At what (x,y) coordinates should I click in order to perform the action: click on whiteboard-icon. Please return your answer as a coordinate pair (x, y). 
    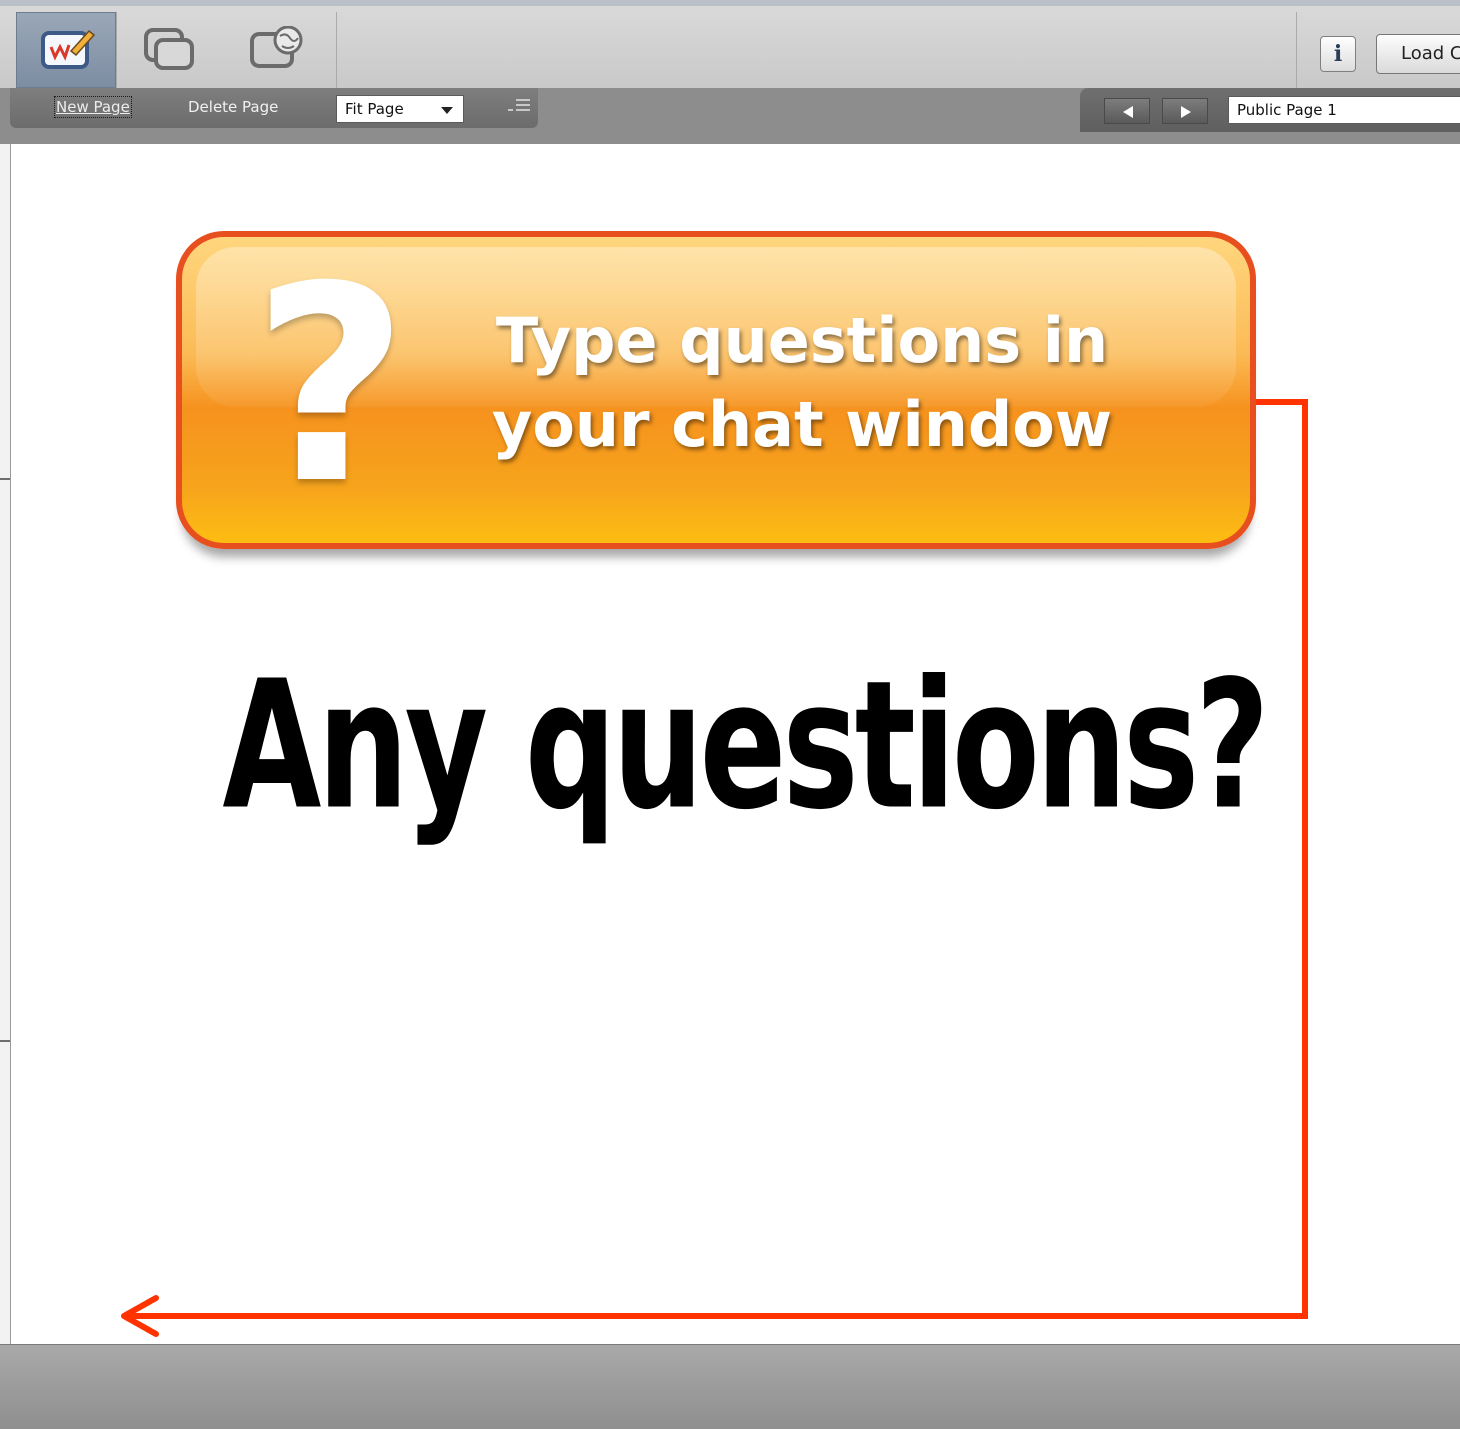
    Looking at the image, I should click on (68, 49).